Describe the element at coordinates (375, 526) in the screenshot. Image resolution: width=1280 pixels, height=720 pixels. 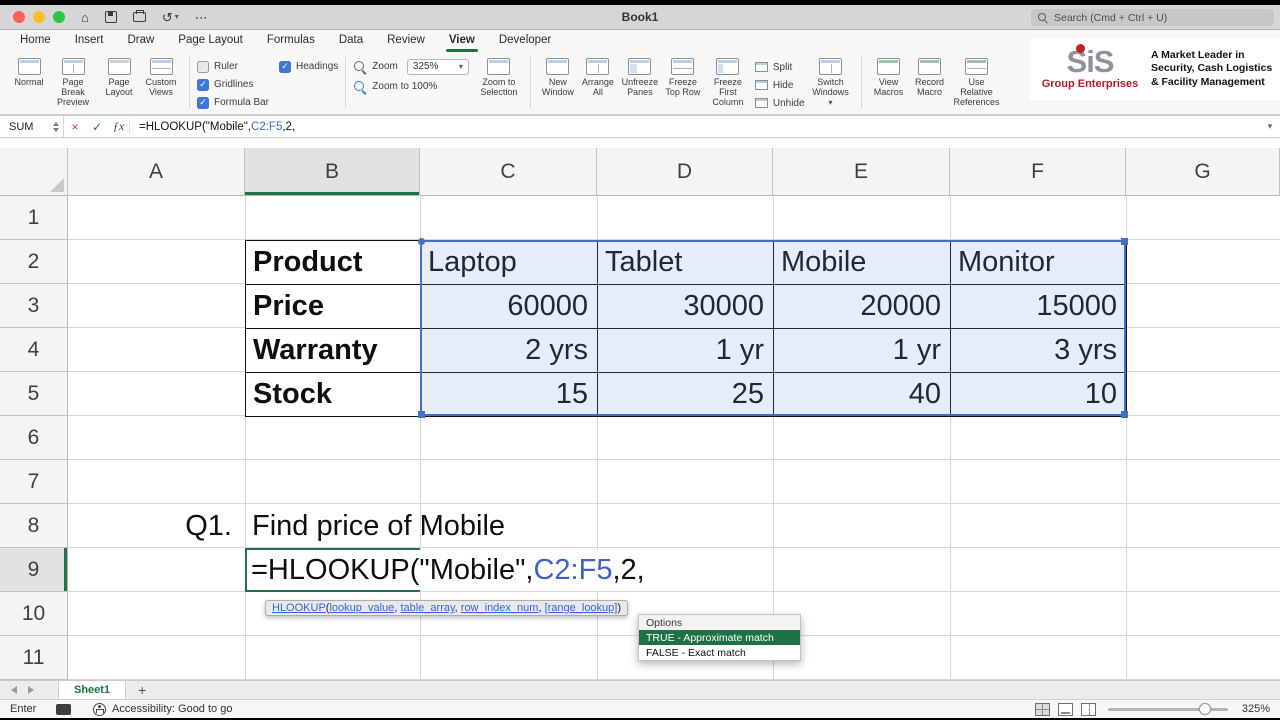
I see `cell-b8: Find price of Mobile` at that location.